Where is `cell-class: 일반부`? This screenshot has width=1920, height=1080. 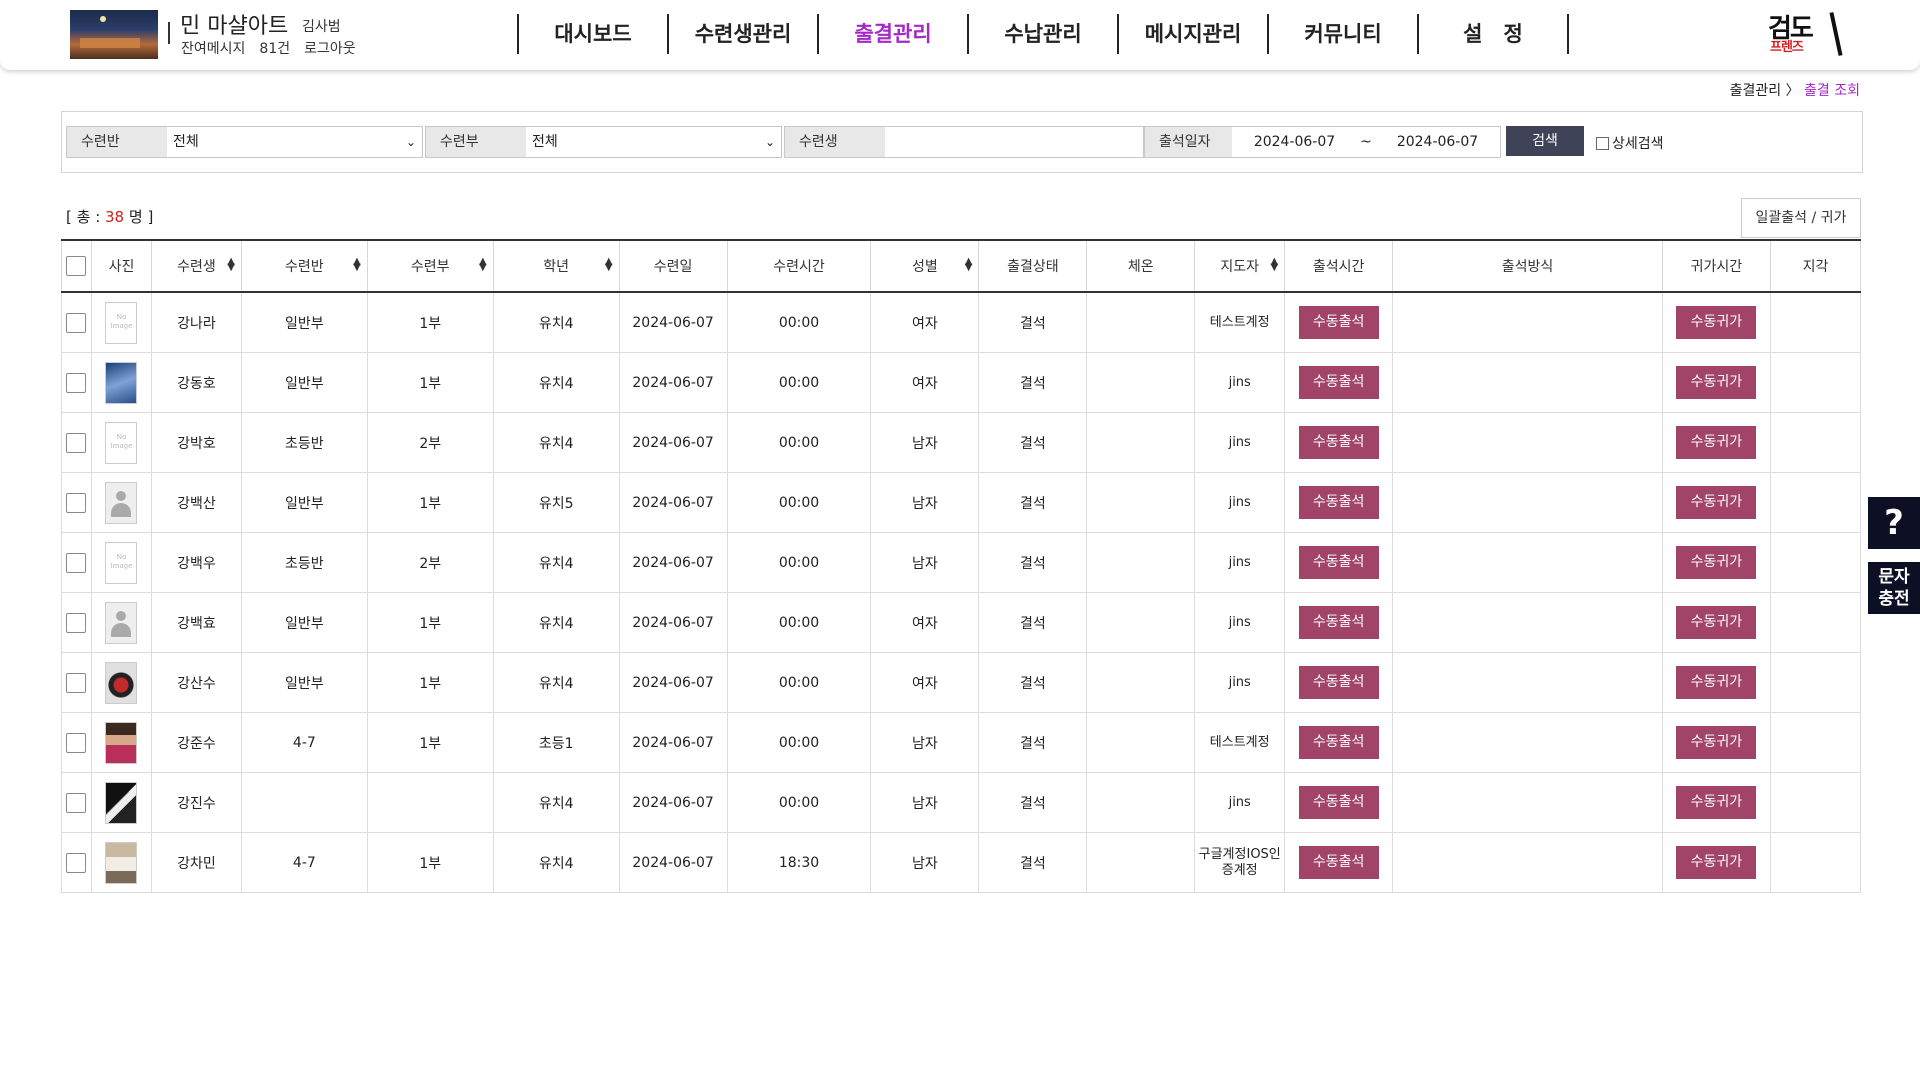 cell-class: 일반부 is located at coordinates (304, 322).